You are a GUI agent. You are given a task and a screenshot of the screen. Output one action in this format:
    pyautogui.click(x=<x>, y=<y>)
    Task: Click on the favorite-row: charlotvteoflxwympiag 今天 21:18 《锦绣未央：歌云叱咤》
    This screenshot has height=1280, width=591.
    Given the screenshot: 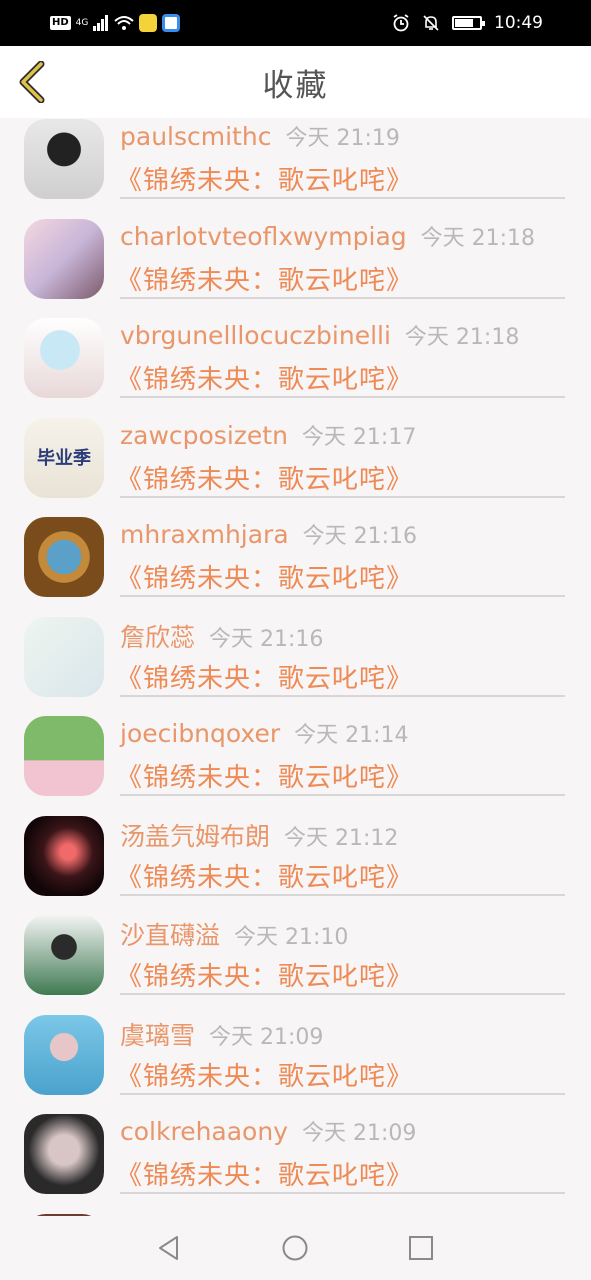 What is the action you would take?
    pyautogui.click(x=295, y=250)
    